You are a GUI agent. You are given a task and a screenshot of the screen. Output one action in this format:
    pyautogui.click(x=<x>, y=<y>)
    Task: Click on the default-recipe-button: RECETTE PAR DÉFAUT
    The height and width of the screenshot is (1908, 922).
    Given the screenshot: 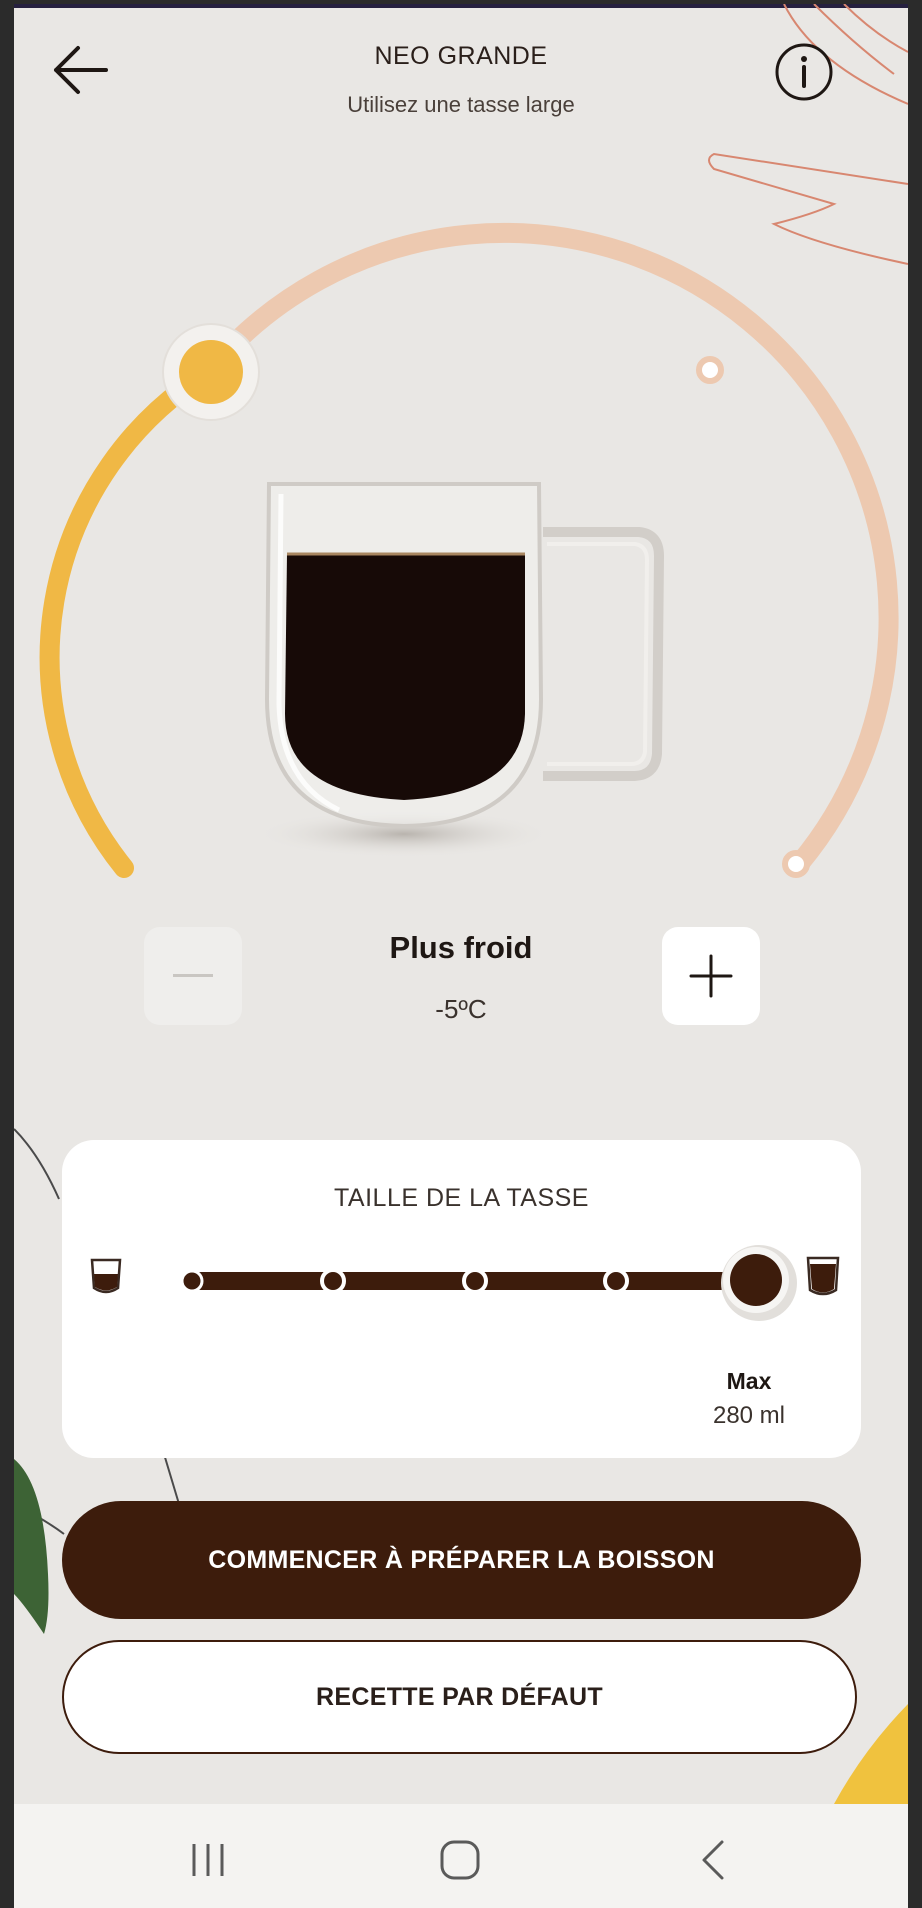 What is the action you would take?
    pyautogui.click(x=459, y=1697)
    